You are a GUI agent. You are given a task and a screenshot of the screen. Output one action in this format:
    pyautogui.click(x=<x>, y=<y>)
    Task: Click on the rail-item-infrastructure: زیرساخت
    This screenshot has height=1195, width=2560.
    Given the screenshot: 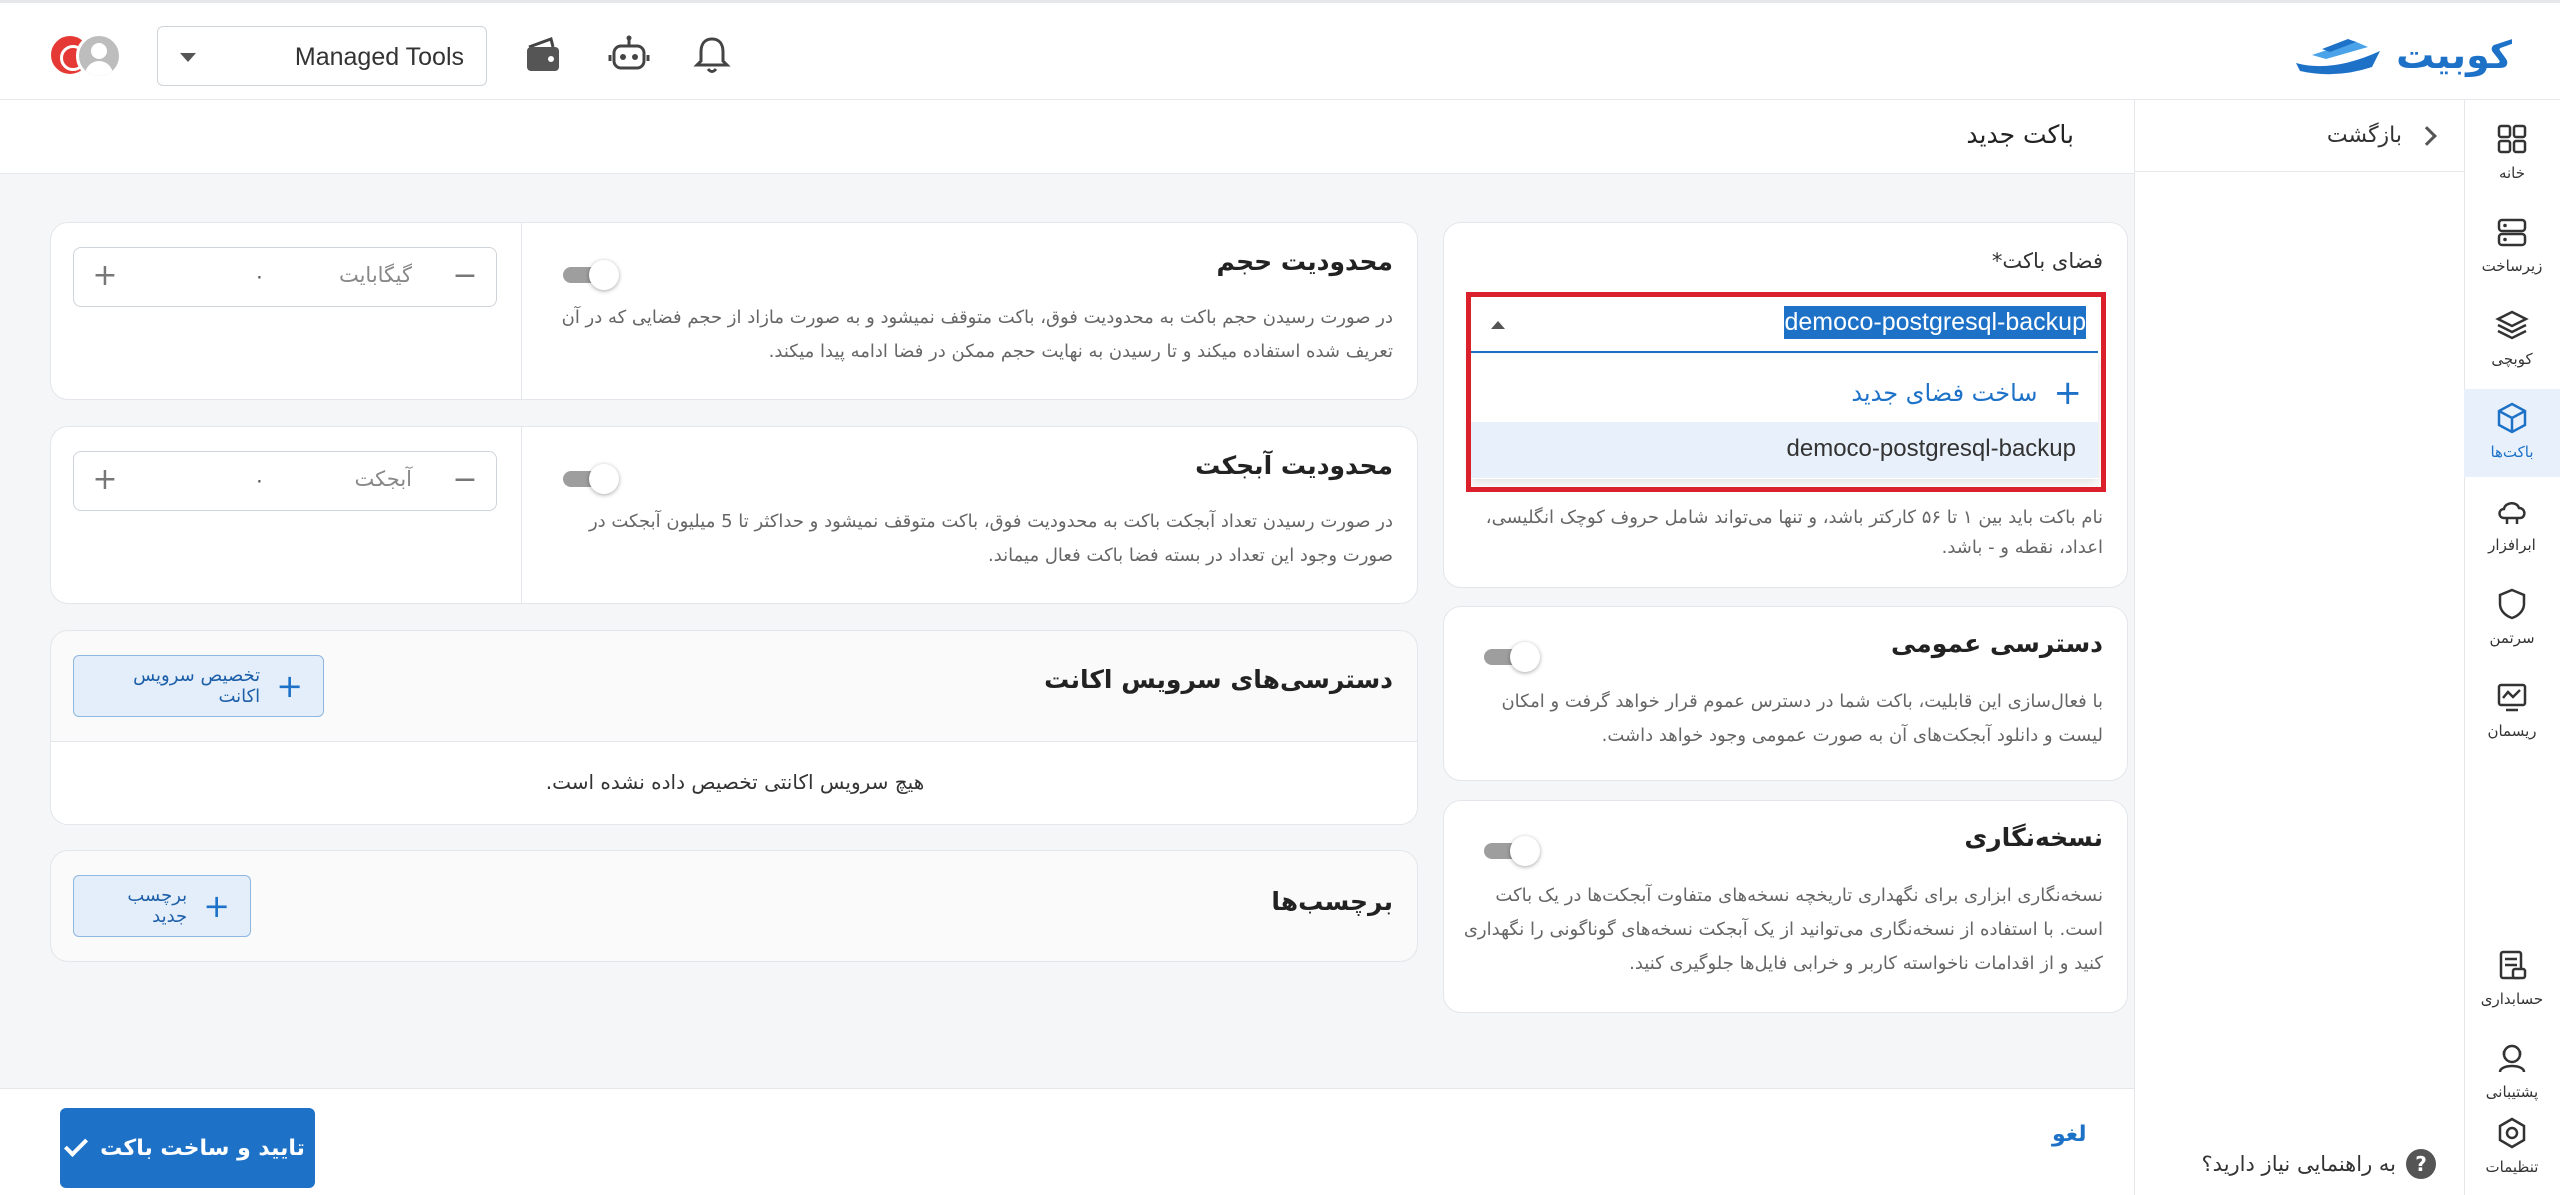 What is the action you would take?
    pyautogui.click(x=2512, y=247)
    